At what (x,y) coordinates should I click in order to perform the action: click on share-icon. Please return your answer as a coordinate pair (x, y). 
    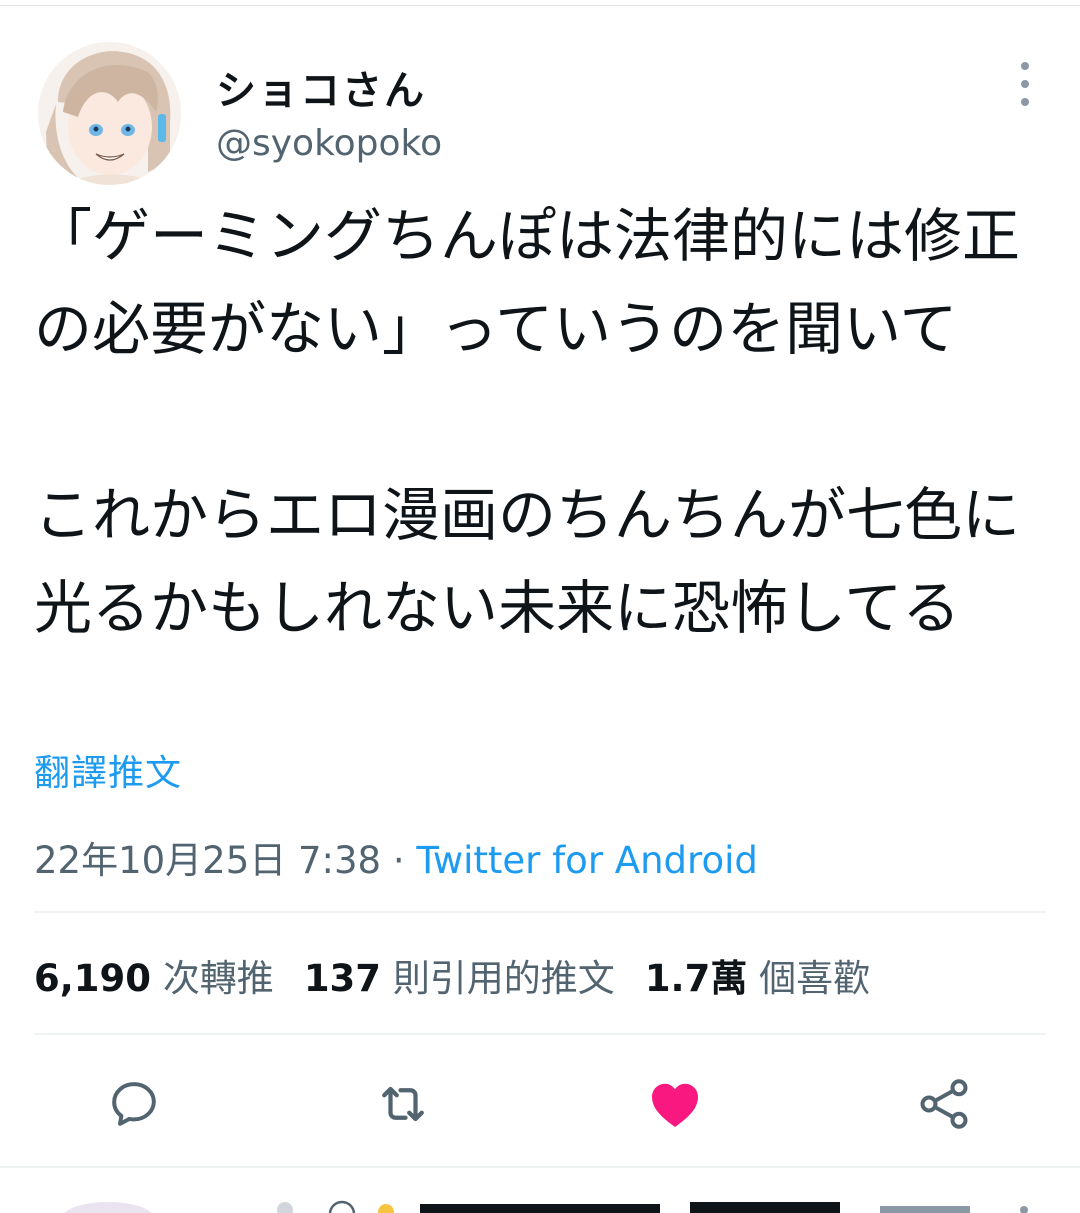
    Looking at the image, I should click on (944, 1104).